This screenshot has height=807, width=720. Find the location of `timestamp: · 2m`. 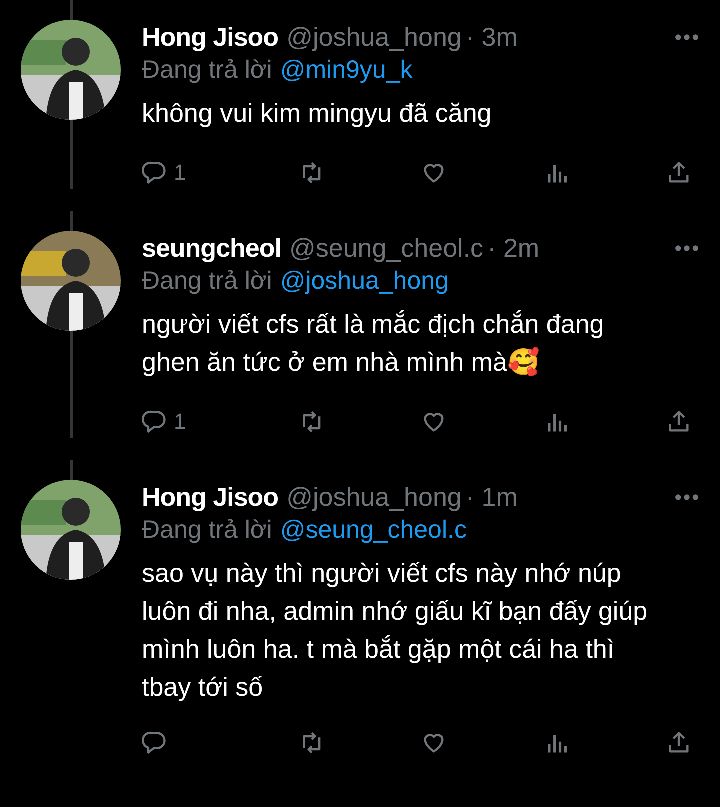

timestamp: · 2m is located at coordinates (514, 248).